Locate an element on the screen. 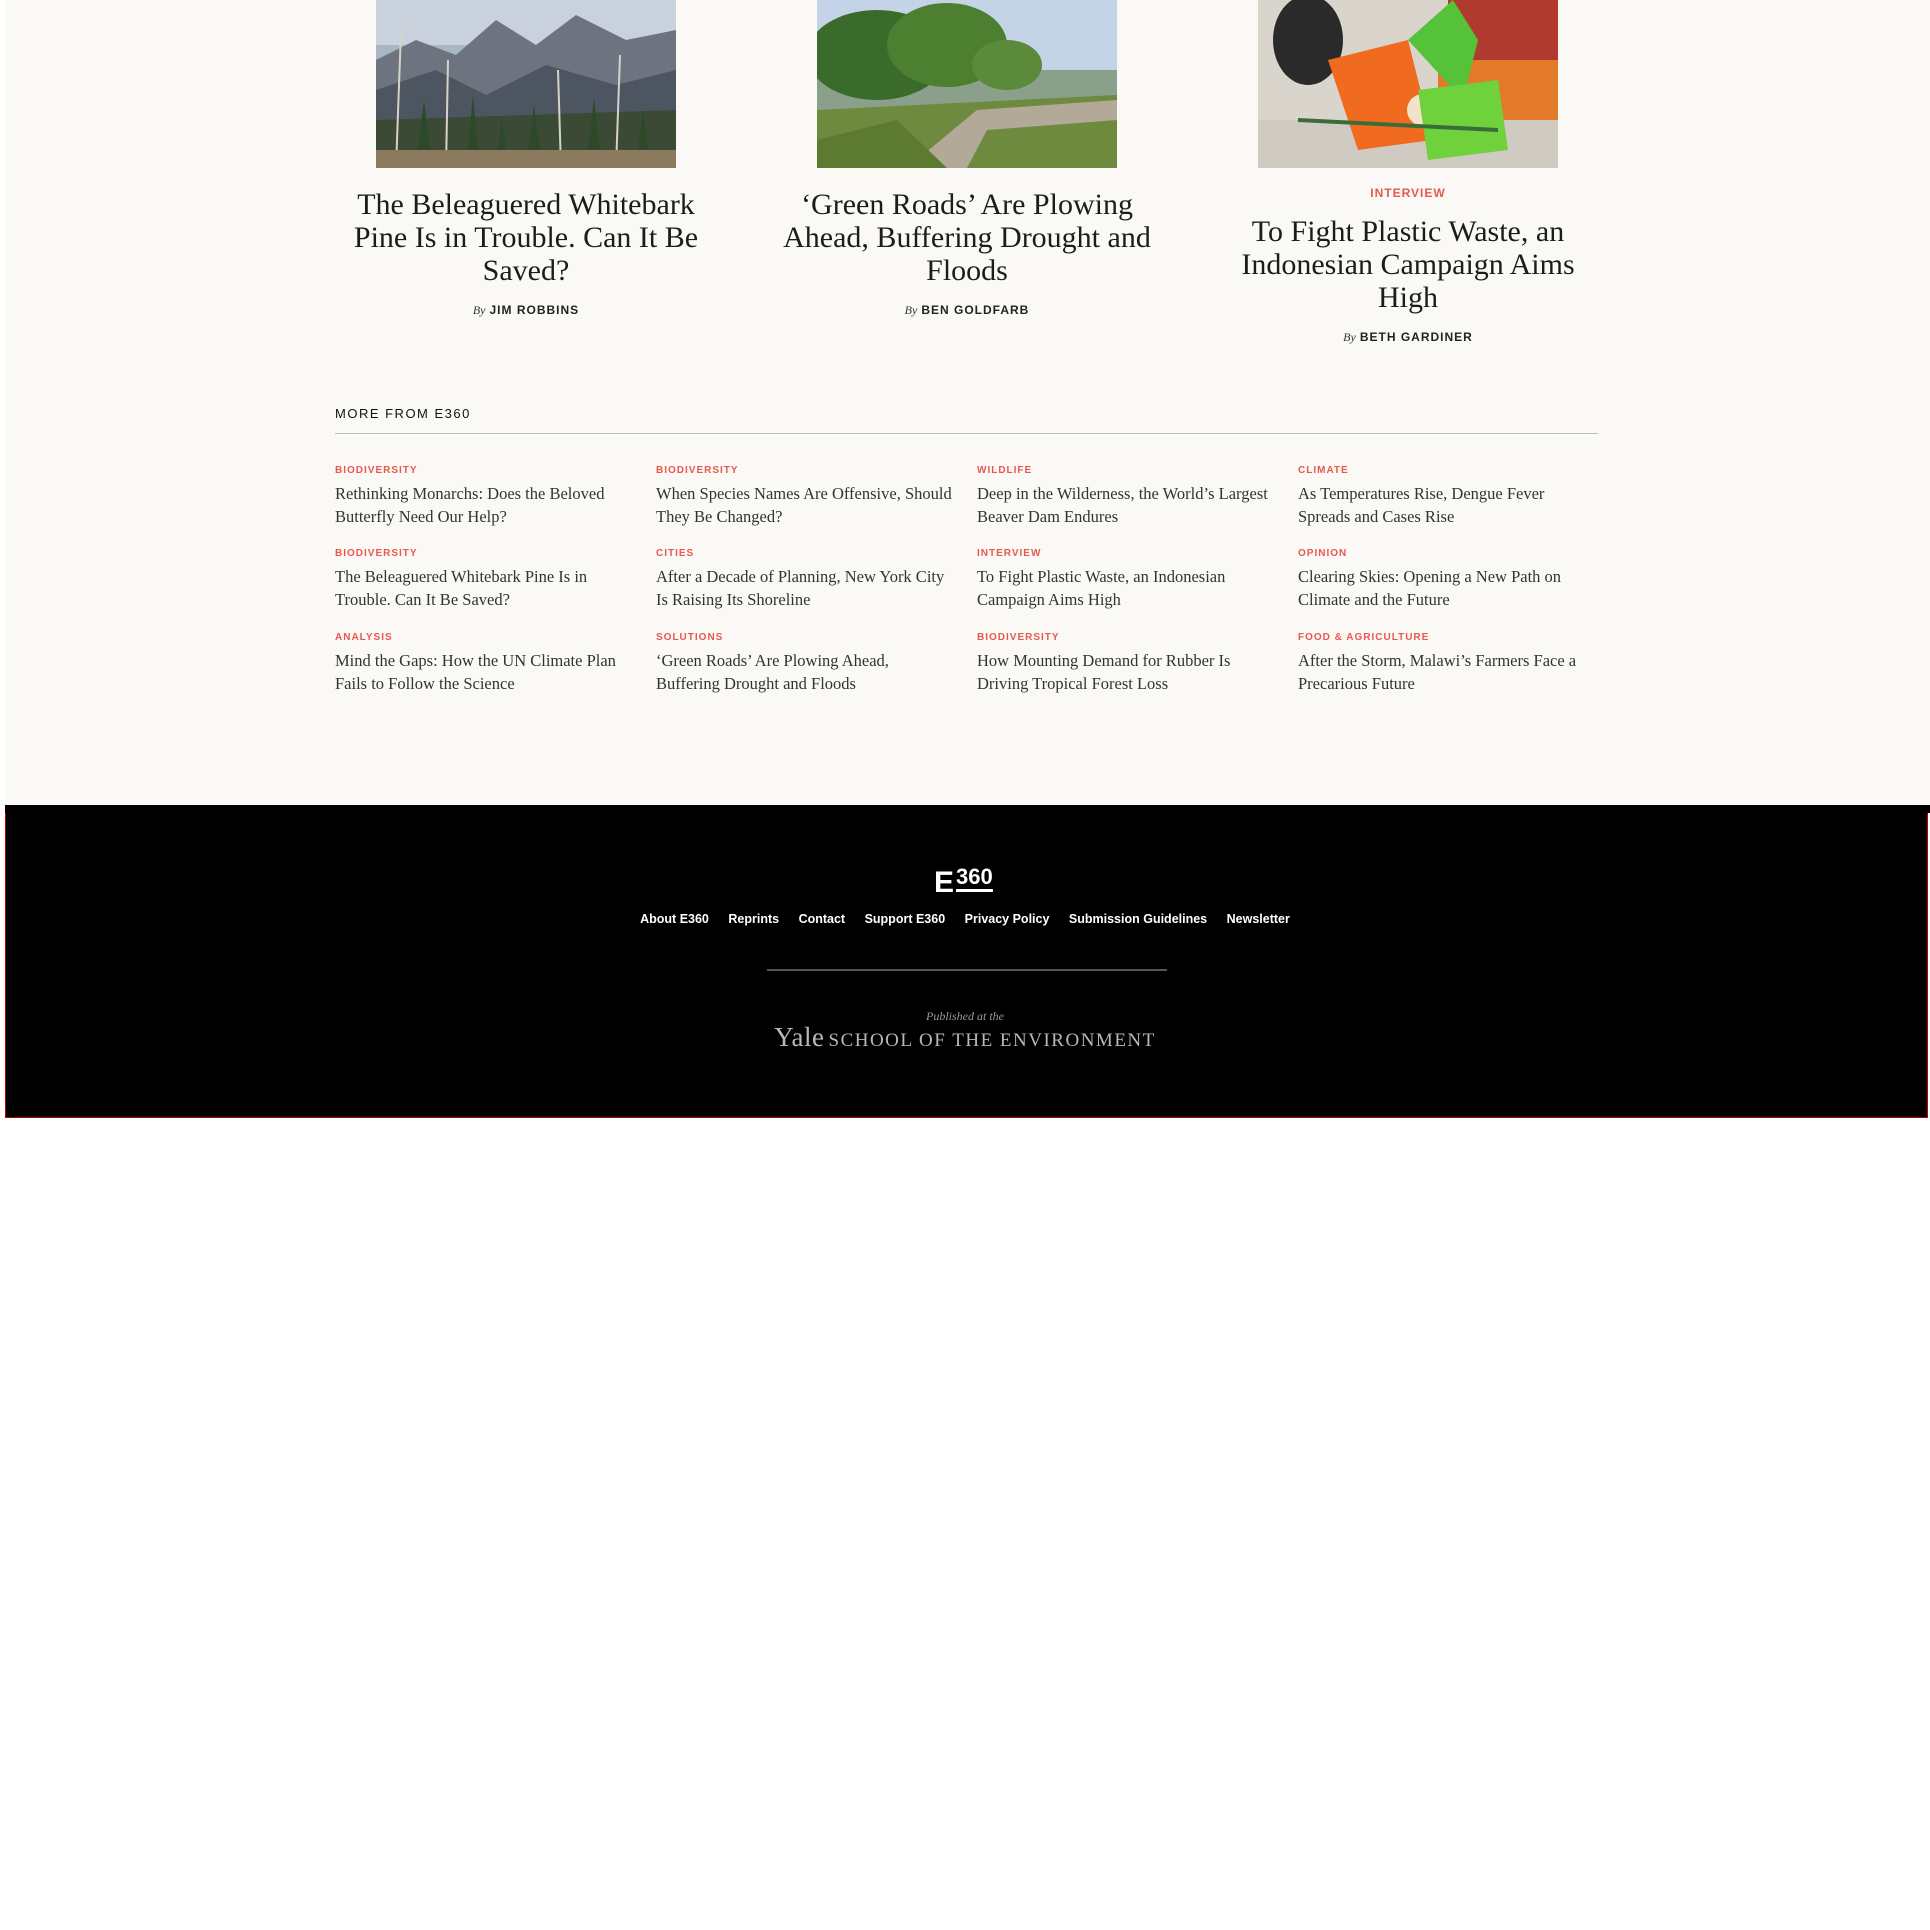 The height and width of the screenshot is (1930, 1930). mountain-forest-photo is located at coordinates (526, 84).